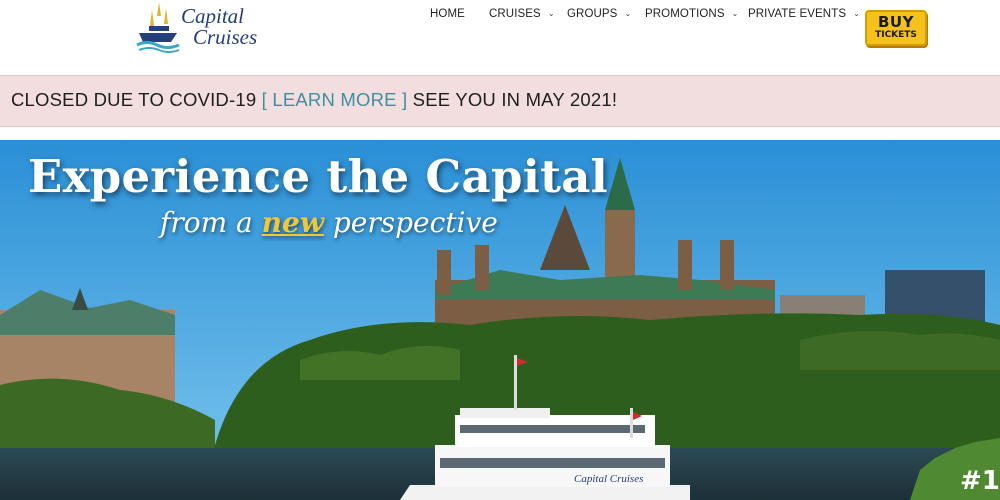 This screenshot has width=1000, height=500. I want to click on buy-tickets-line-2: TICKETS, so click(896, 35).